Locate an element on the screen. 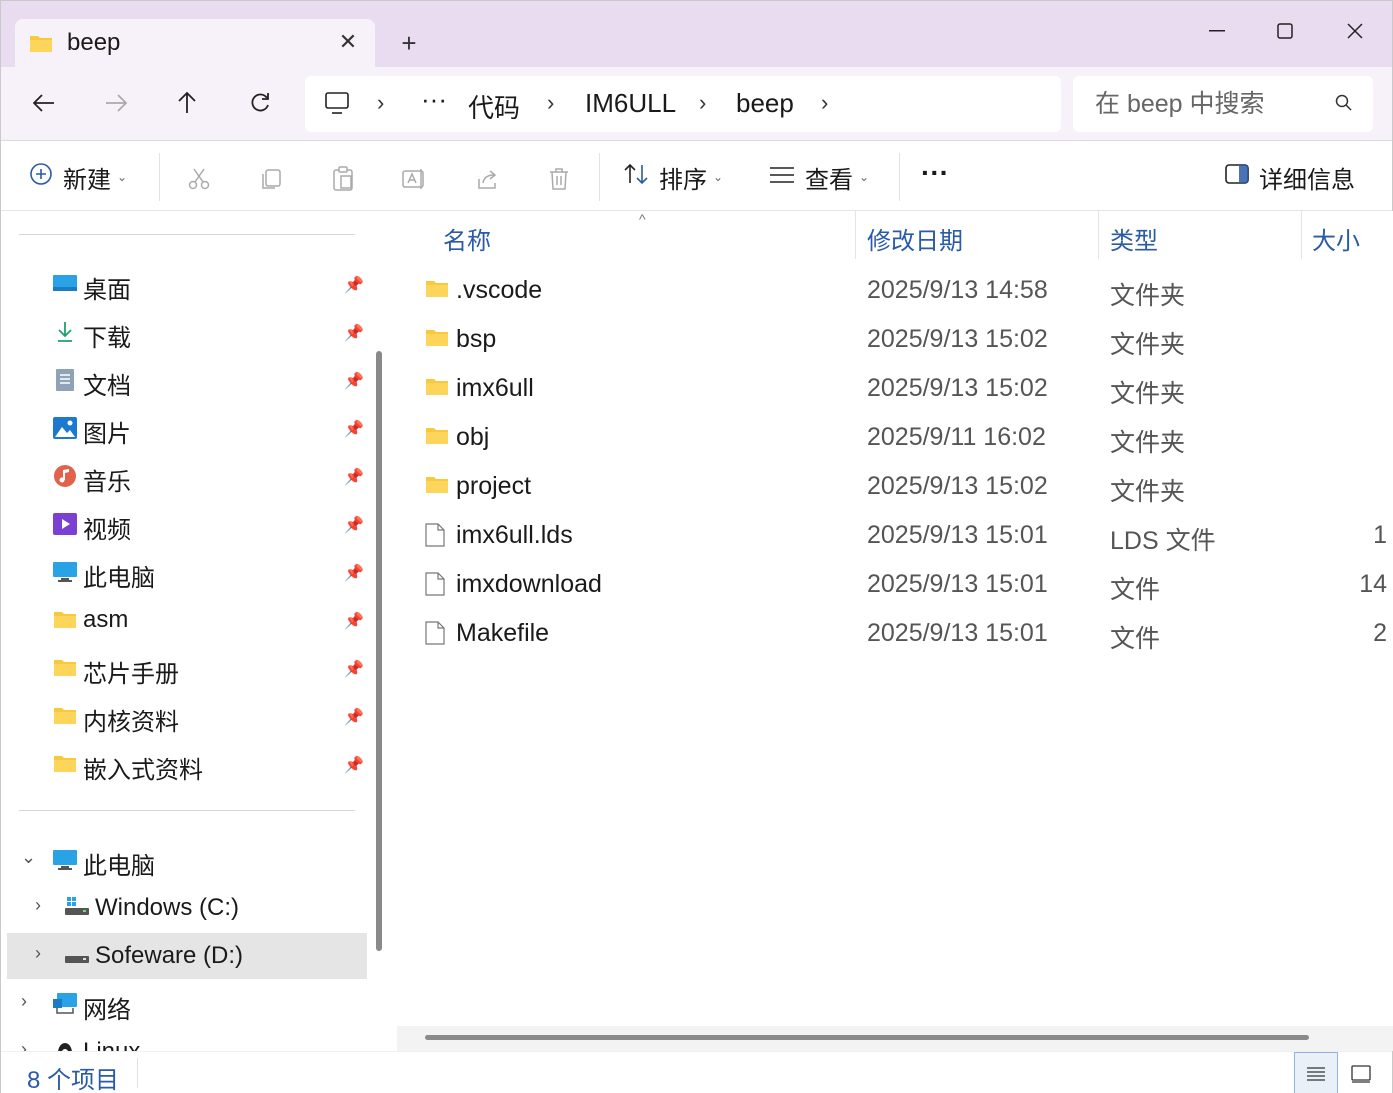  breadcrumb-item: beep is located at coordinates (765, 103).